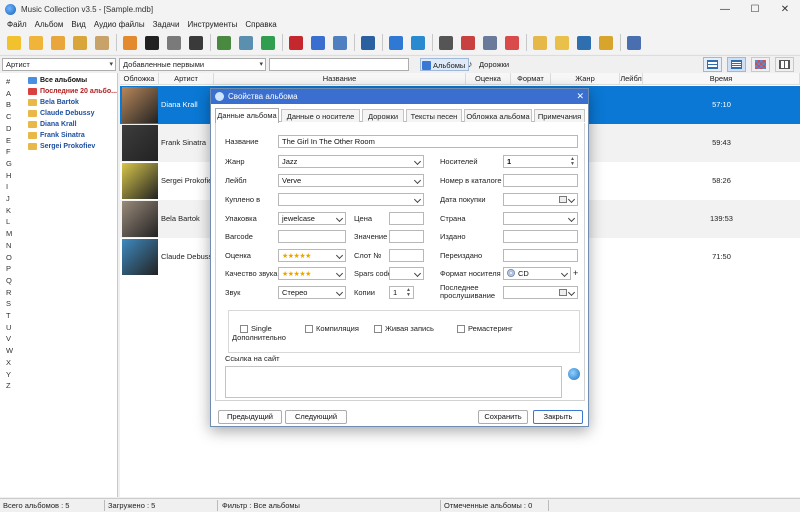 The height and width of the screenshot is (512, 800). What do you see at coordinates (8, 268) in the screenshot?
I see `alphabet-filter-item: P` at bounding box center [8, 268].